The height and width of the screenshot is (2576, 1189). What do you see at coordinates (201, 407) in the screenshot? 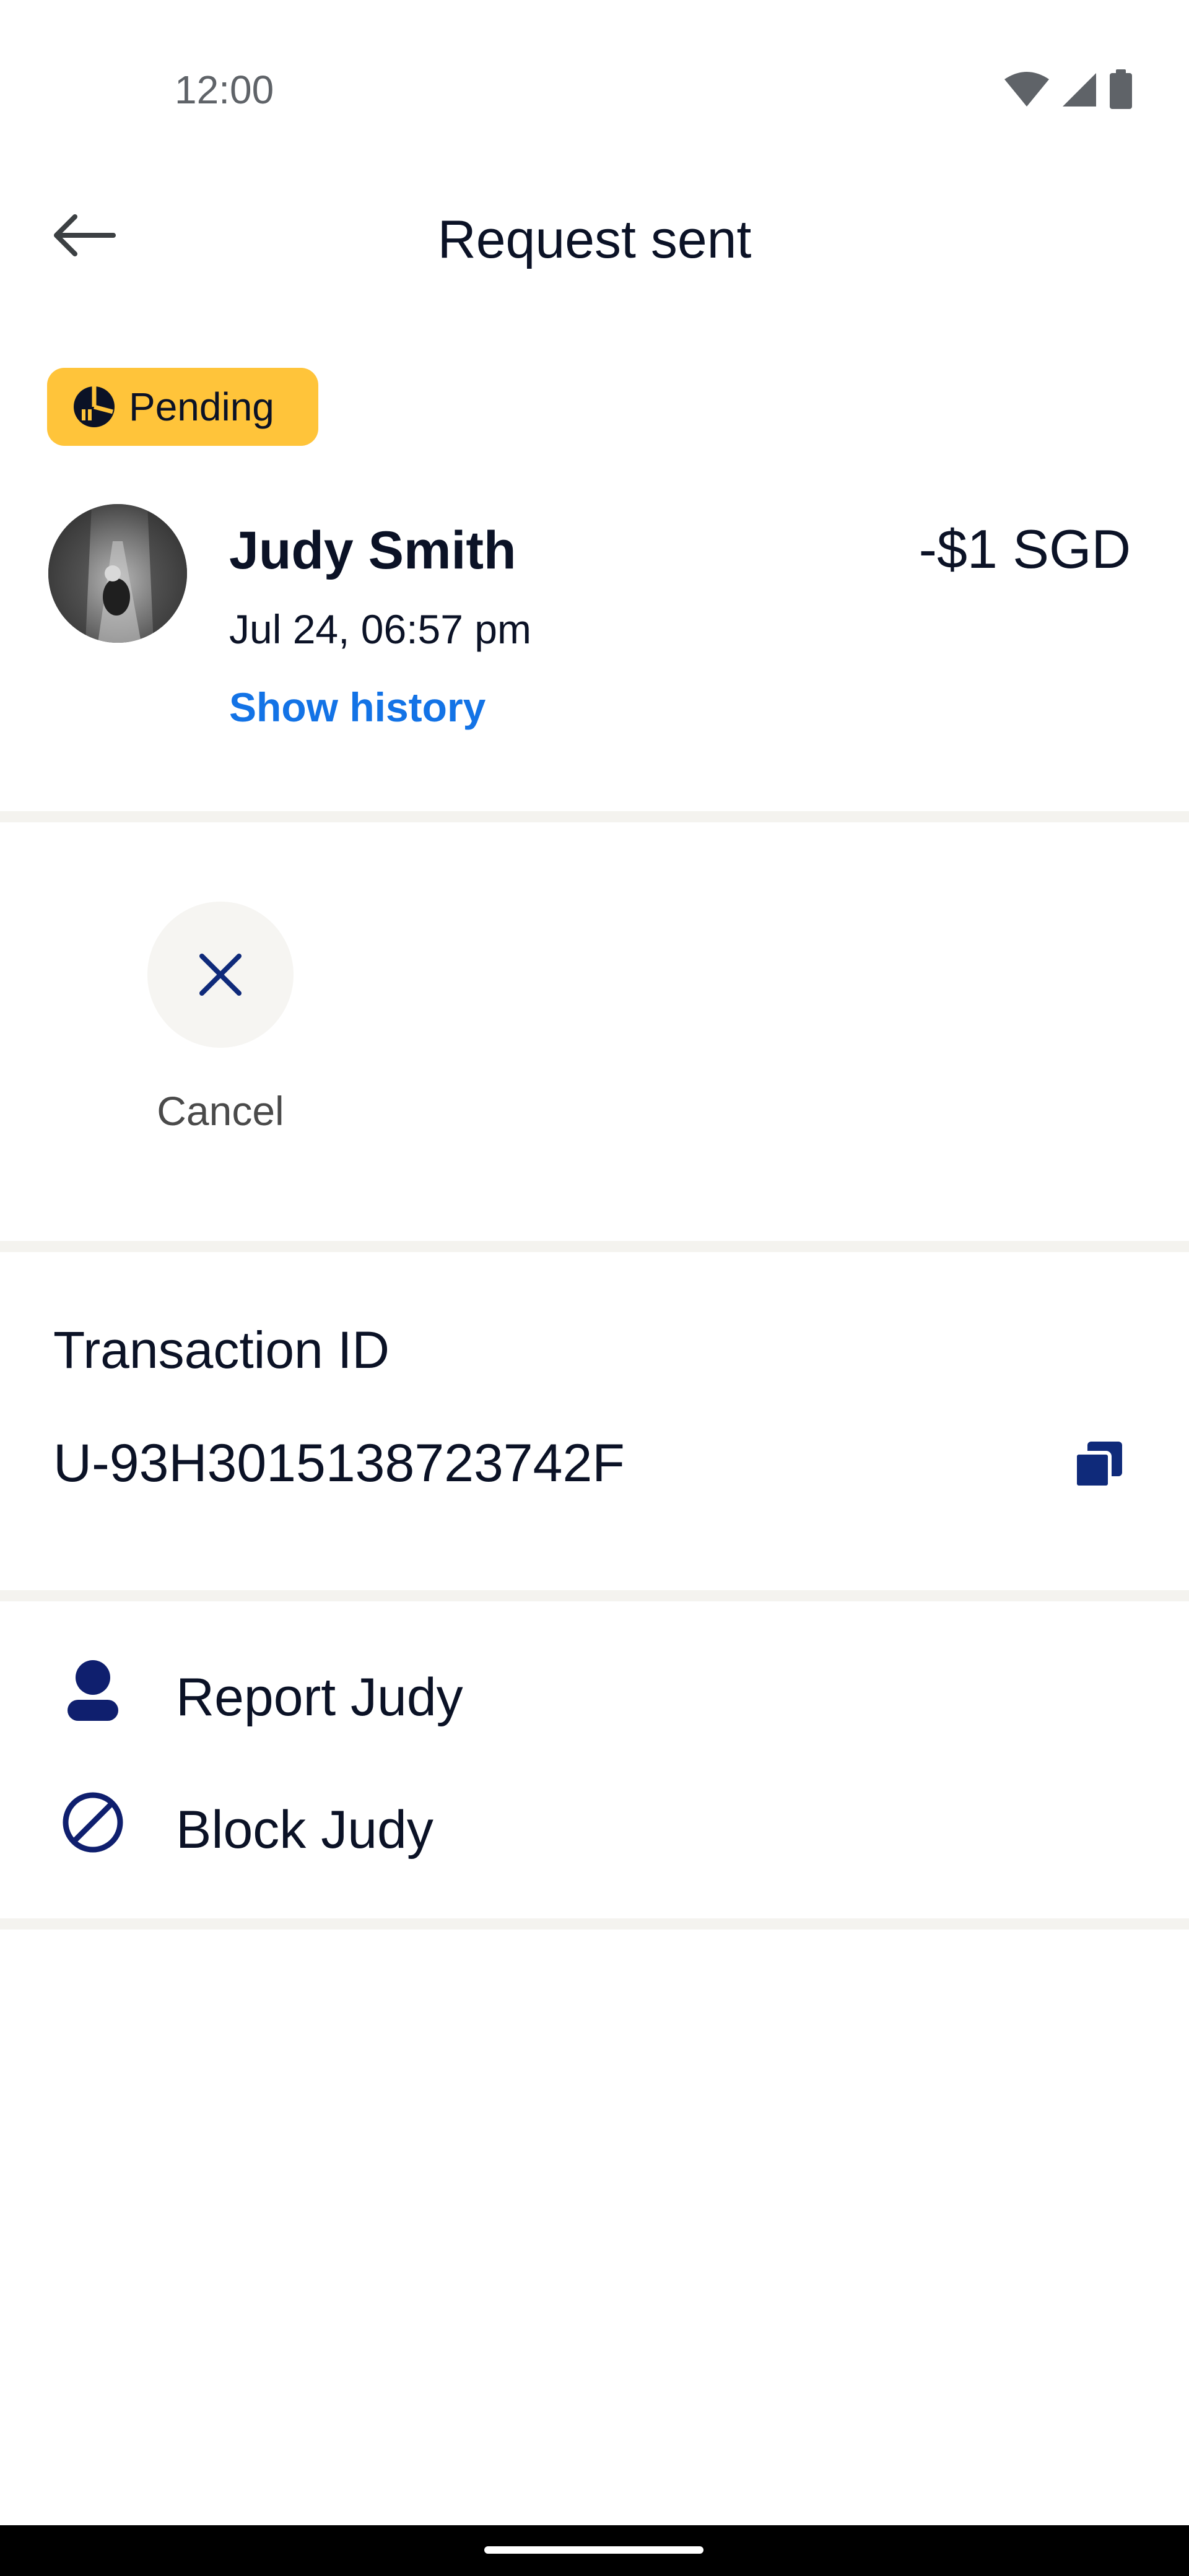
I see `status-badge-label: Pending` at bounding box center [201, 407].